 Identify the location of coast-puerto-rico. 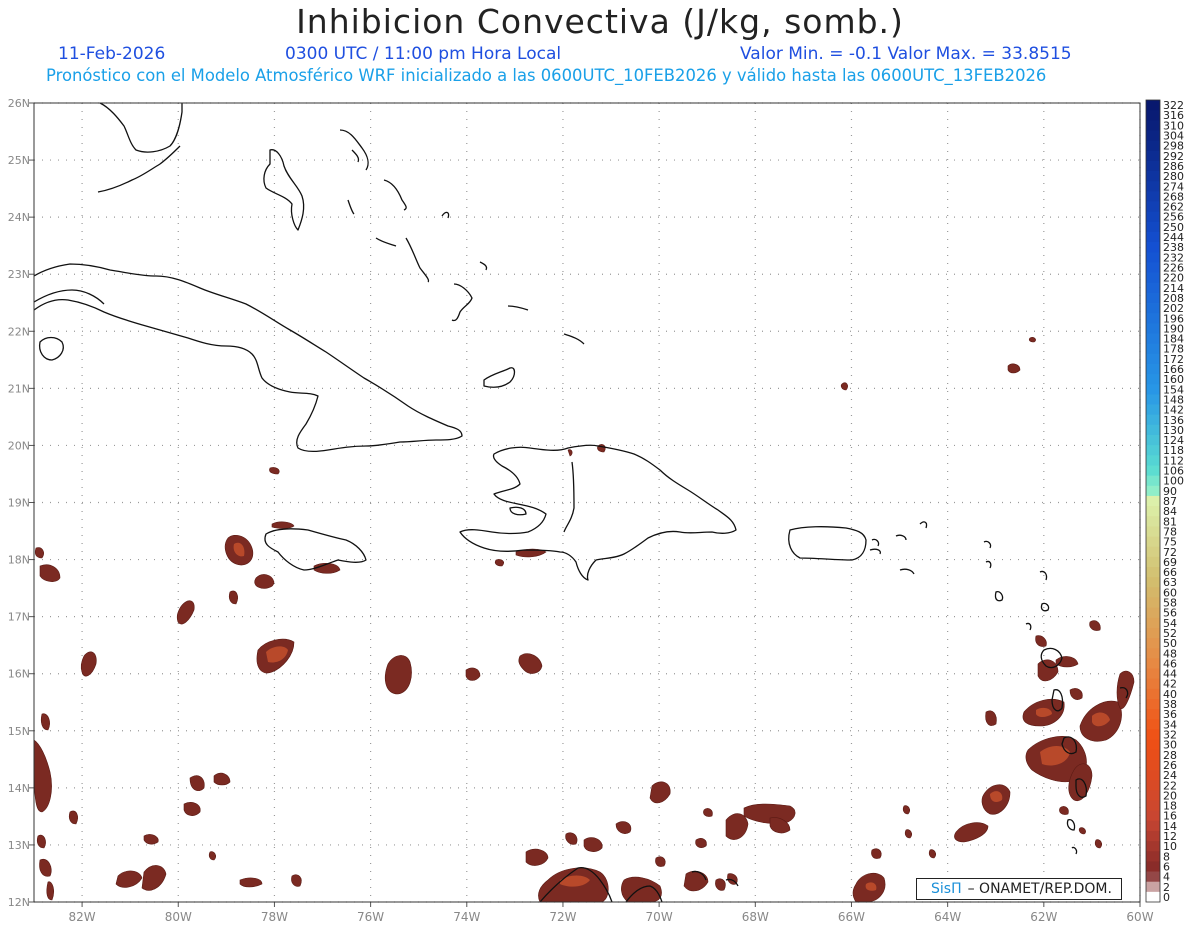
(827, 543).